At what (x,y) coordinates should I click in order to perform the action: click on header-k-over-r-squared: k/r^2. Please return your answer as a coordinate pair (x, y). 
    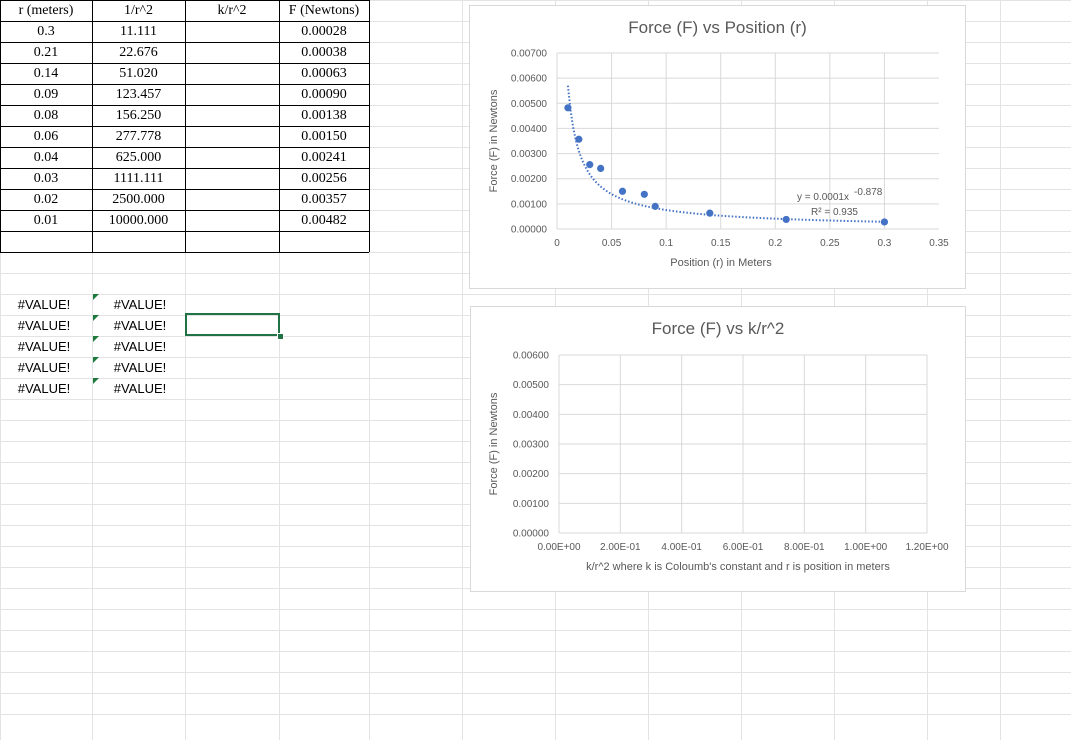
    Looking at the image, I should click on (232, 10).